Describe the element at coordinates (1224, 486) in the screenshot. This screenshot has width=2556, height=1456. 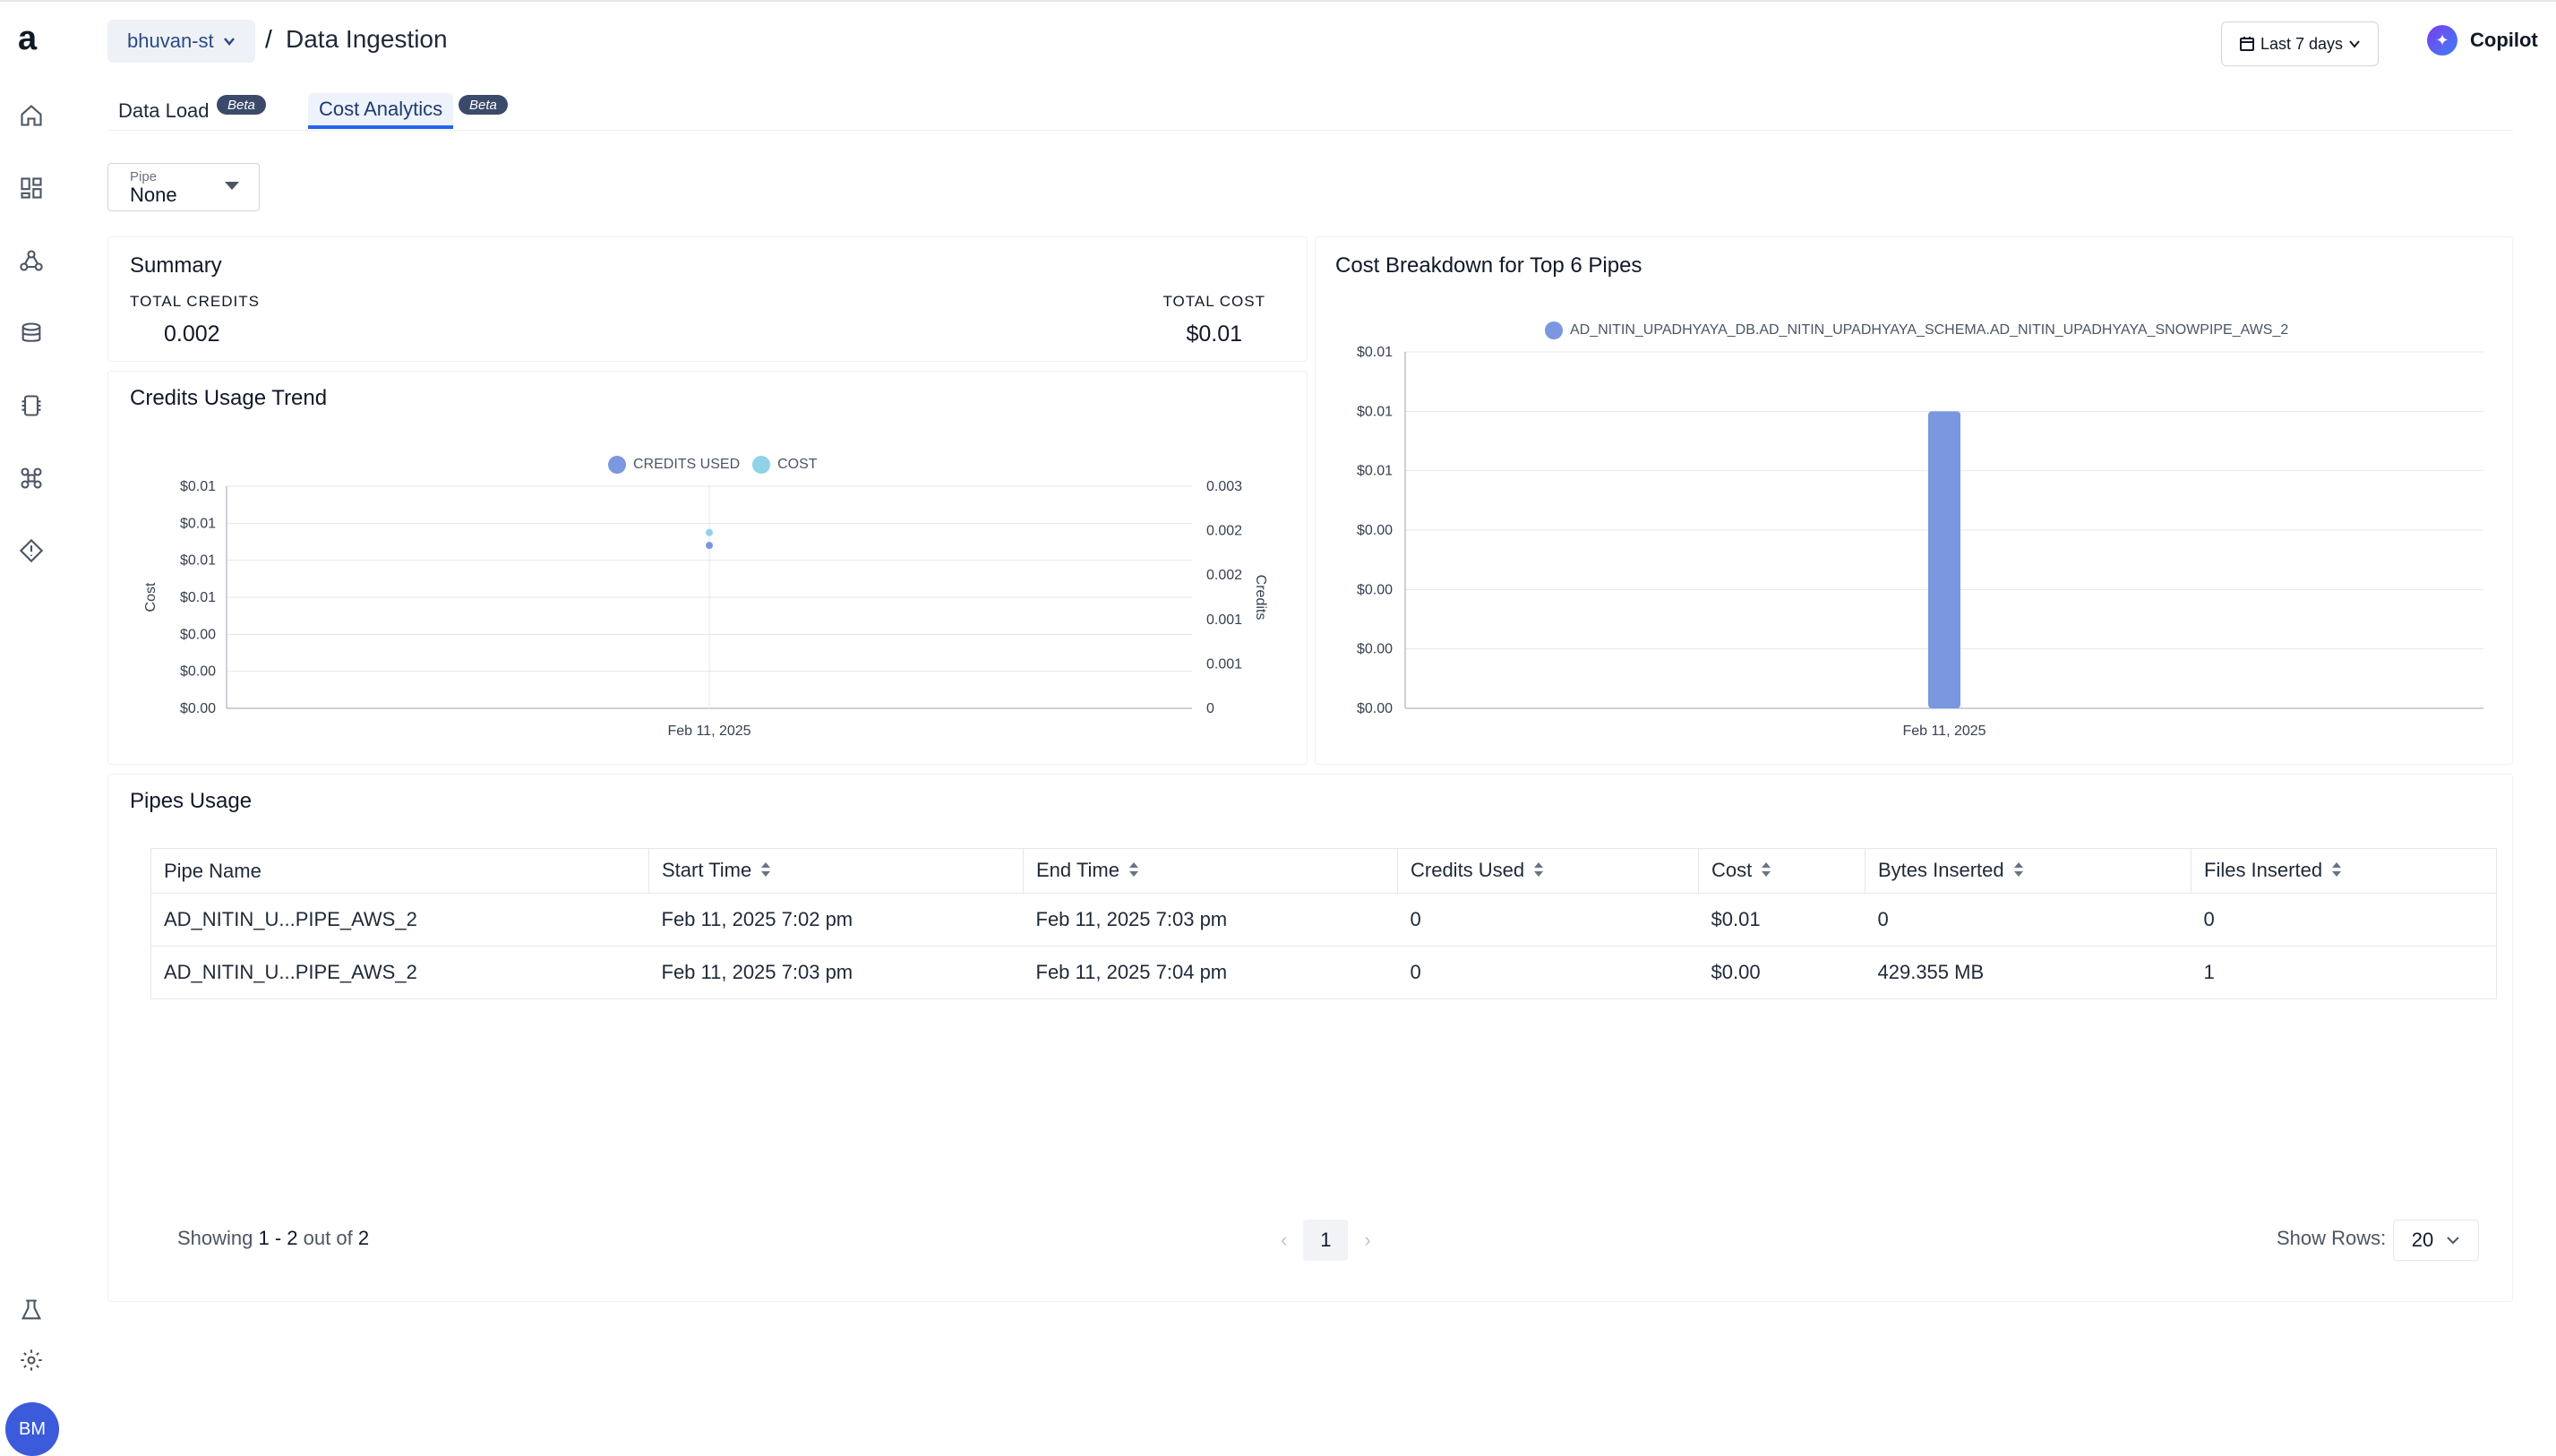
I see `y2-tick-label: 0.003` at that location.